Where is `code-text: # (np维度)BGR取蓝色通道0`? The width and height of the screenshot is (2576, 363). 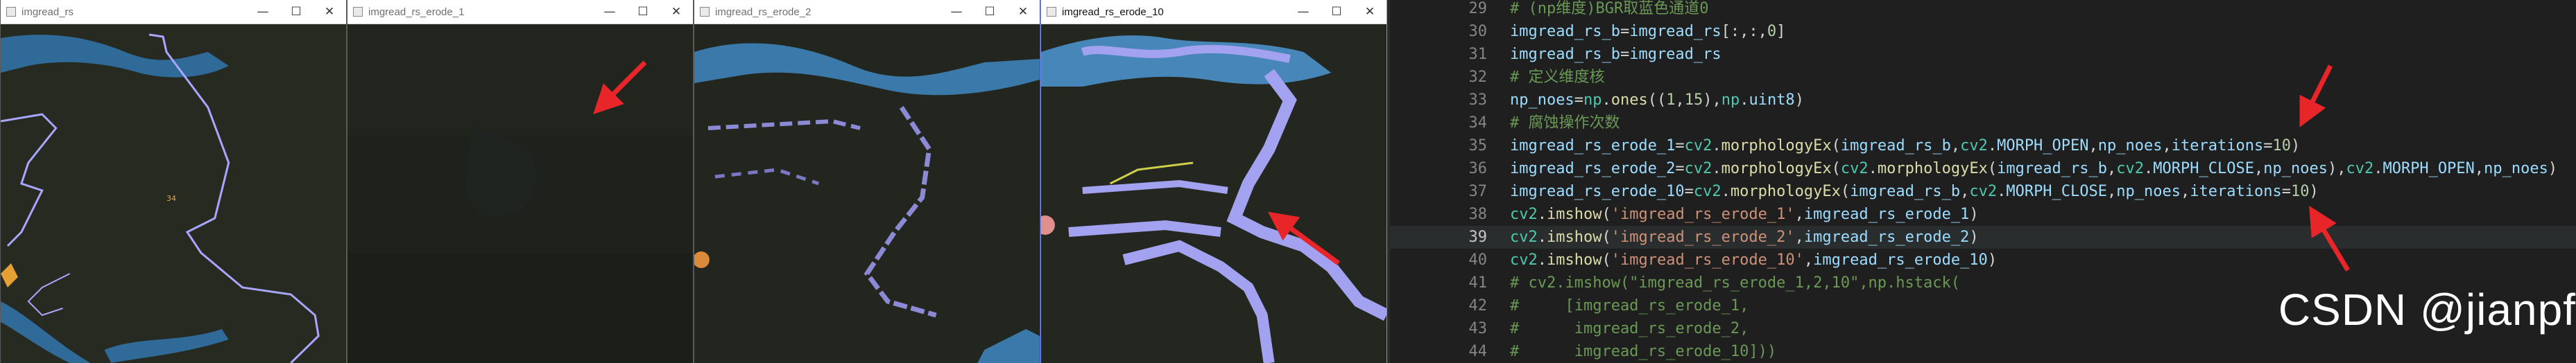
code-text: # (np维度)BGR取蓝色通道0 is located at coordinates (1609, 10).